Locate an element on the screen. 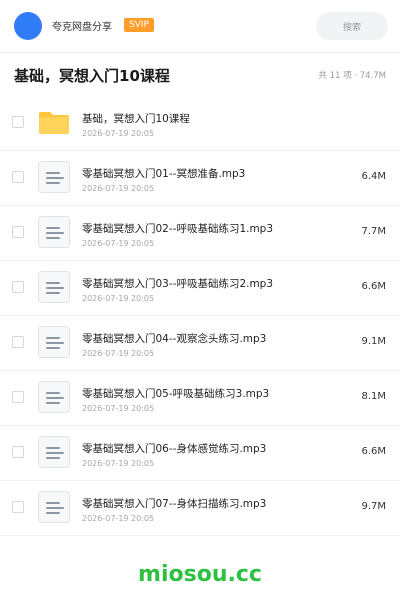 The image size is (400, 600). list-item: 基础，冥想入门10课程 2026-07-19 20:05 is located at coordinates (200, 123).